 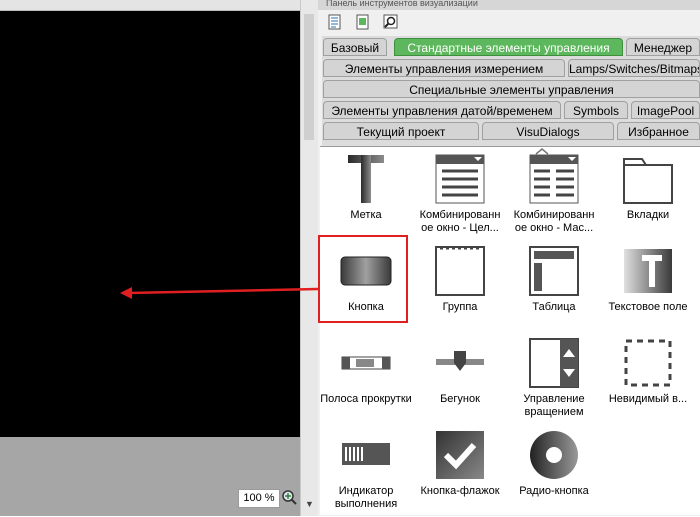 I want to click on item-spin-control-text: Управление вращением, so click(x=554, y=405).